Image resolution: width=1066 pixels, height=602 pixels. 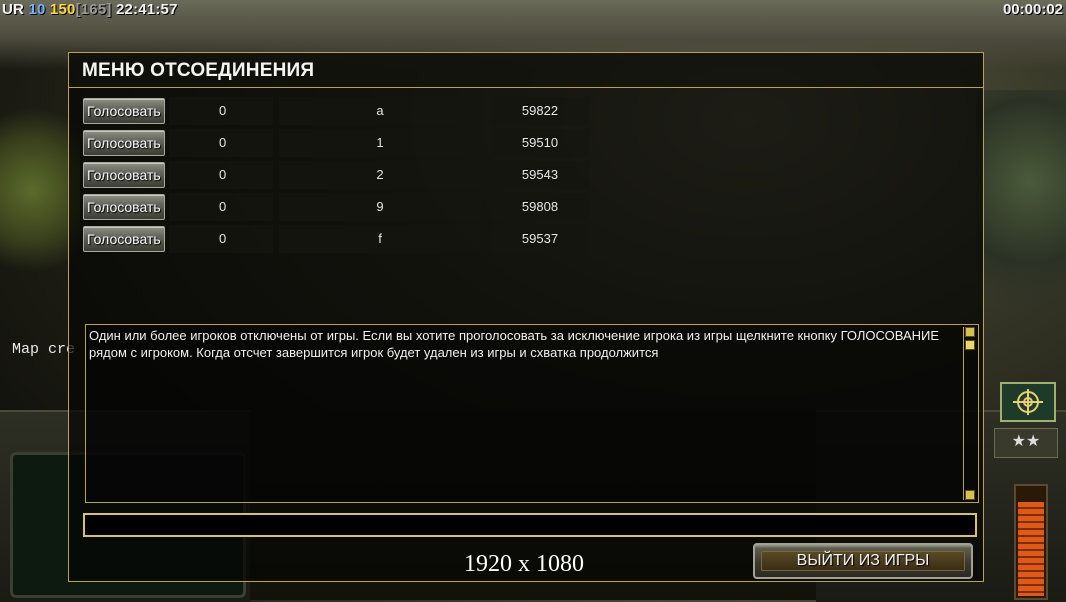 I want to click on map-created-text: Map cre, so click(x=44, y=349).